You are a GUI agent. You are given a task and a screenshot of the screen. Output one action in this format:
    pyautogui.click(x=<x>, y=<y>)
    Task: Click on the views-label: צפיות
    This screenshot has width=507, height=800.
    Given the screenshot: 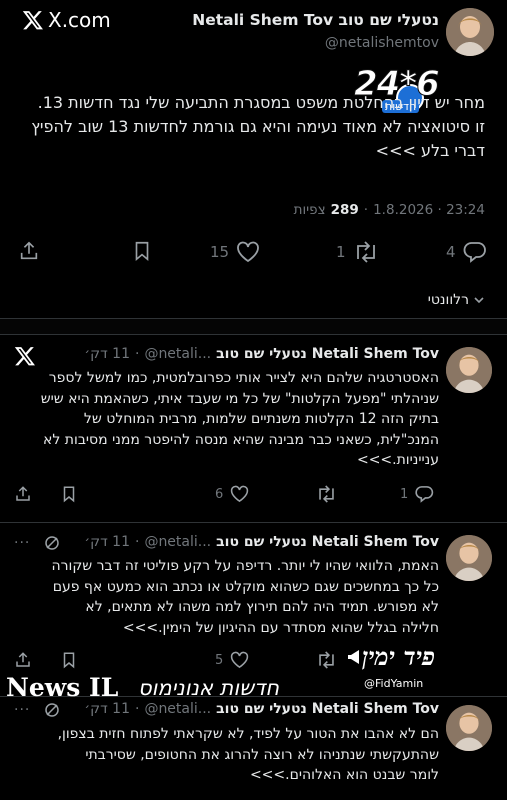 What is the action you would take?
    pyautogui.click(x=309, y=210)
    